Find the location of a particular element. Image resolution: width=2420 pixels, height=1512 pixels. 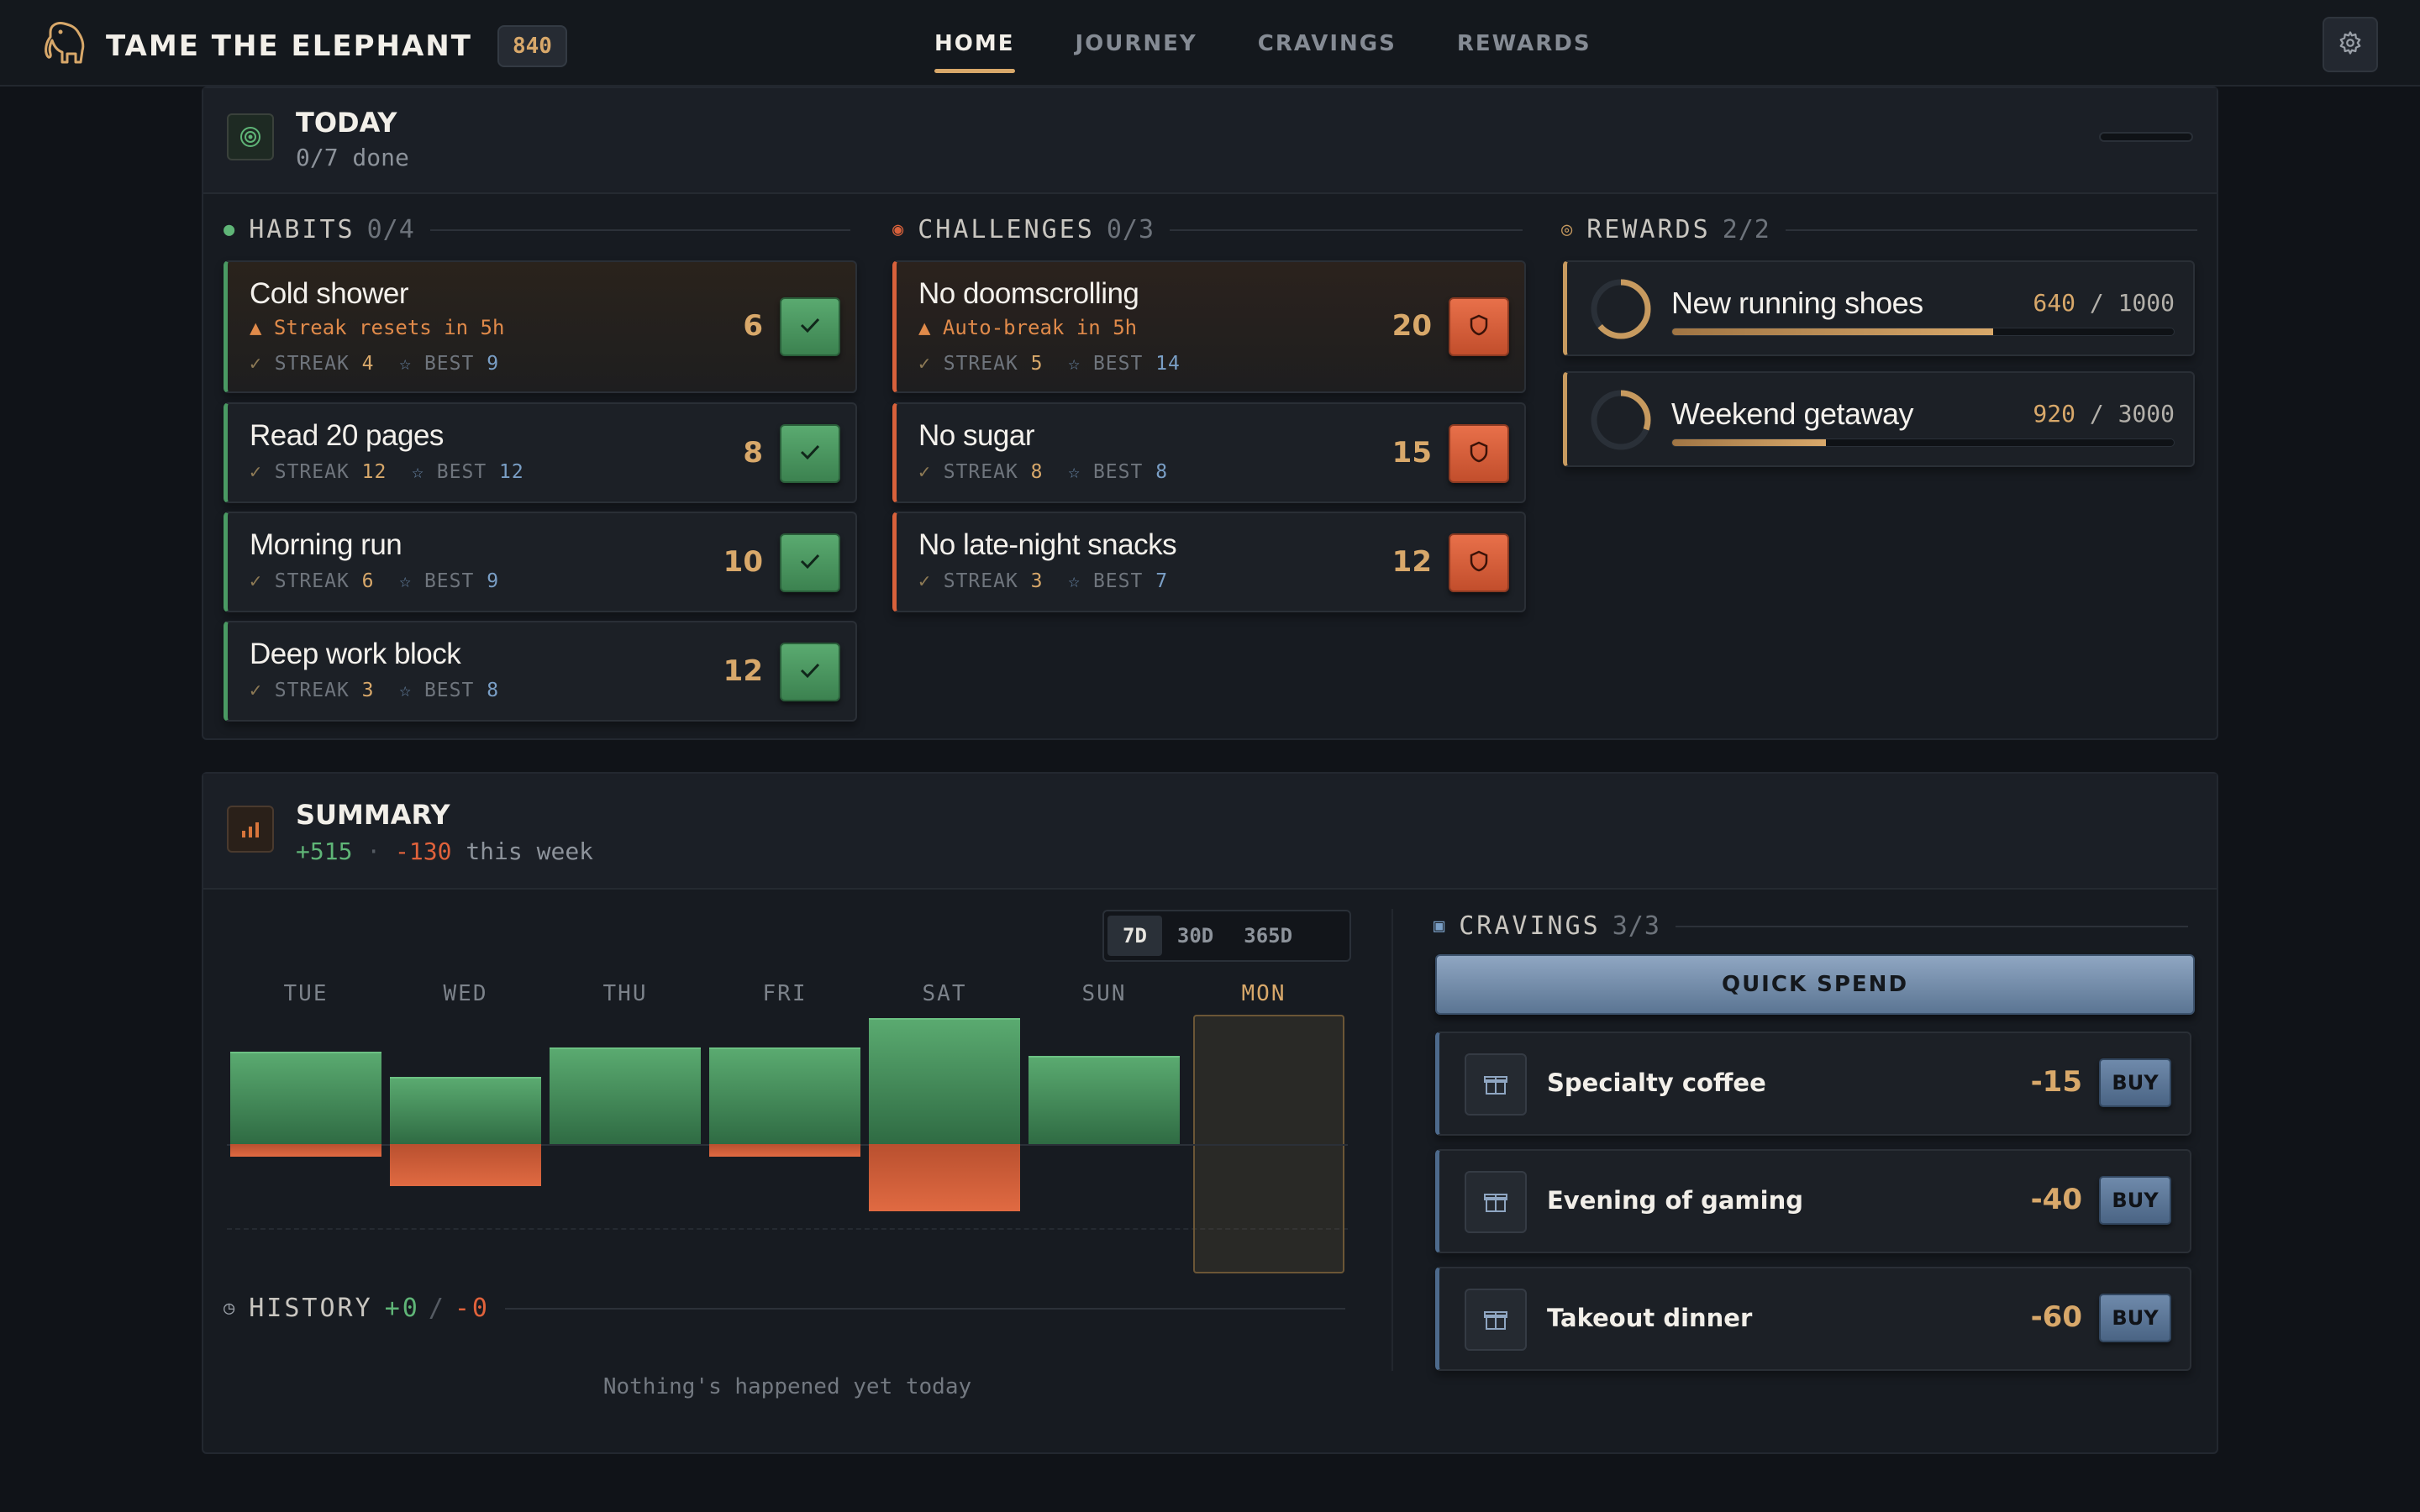

quick-spend-button: QUICK SPEND is located at coordinates (1815, 984).